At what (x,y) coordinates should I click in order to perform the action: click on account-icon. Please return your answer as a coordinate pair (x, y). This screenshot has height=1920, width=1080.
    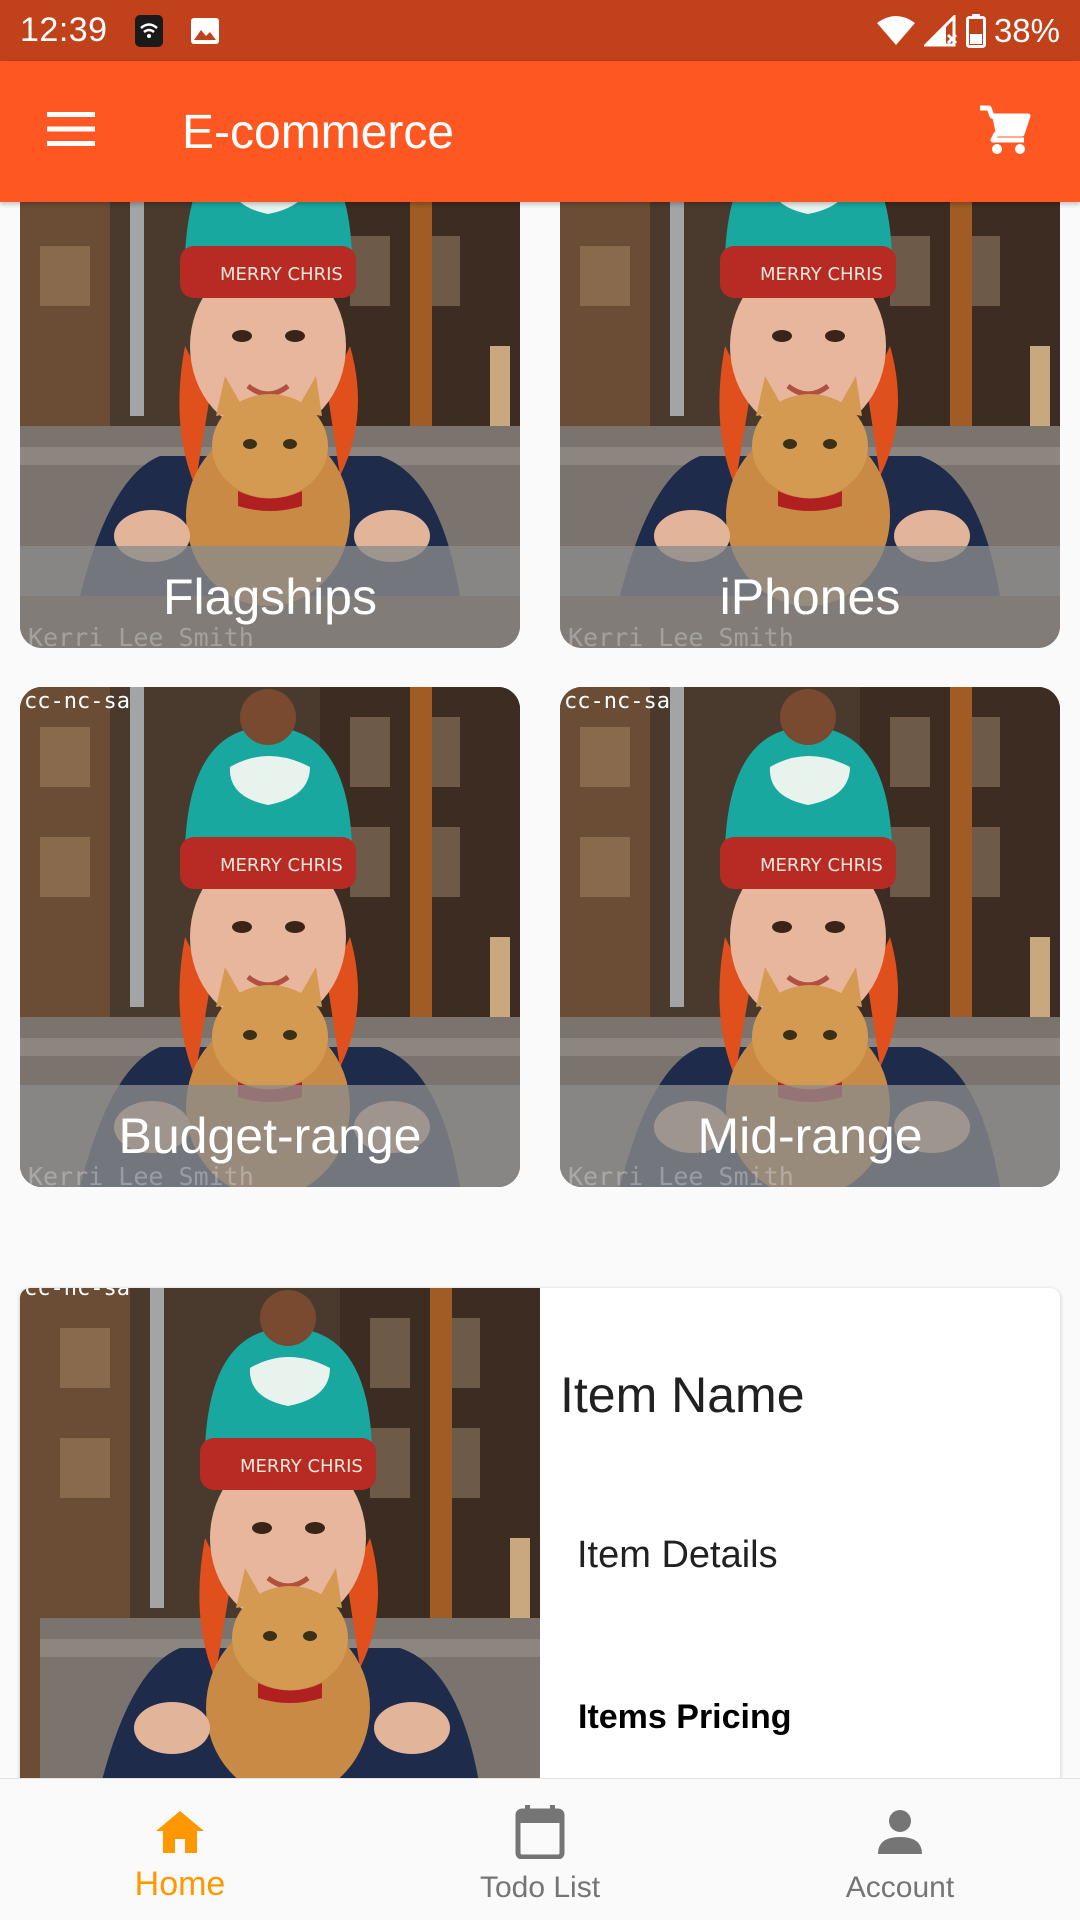
    Looking at the image, I should click on (900, 1832).